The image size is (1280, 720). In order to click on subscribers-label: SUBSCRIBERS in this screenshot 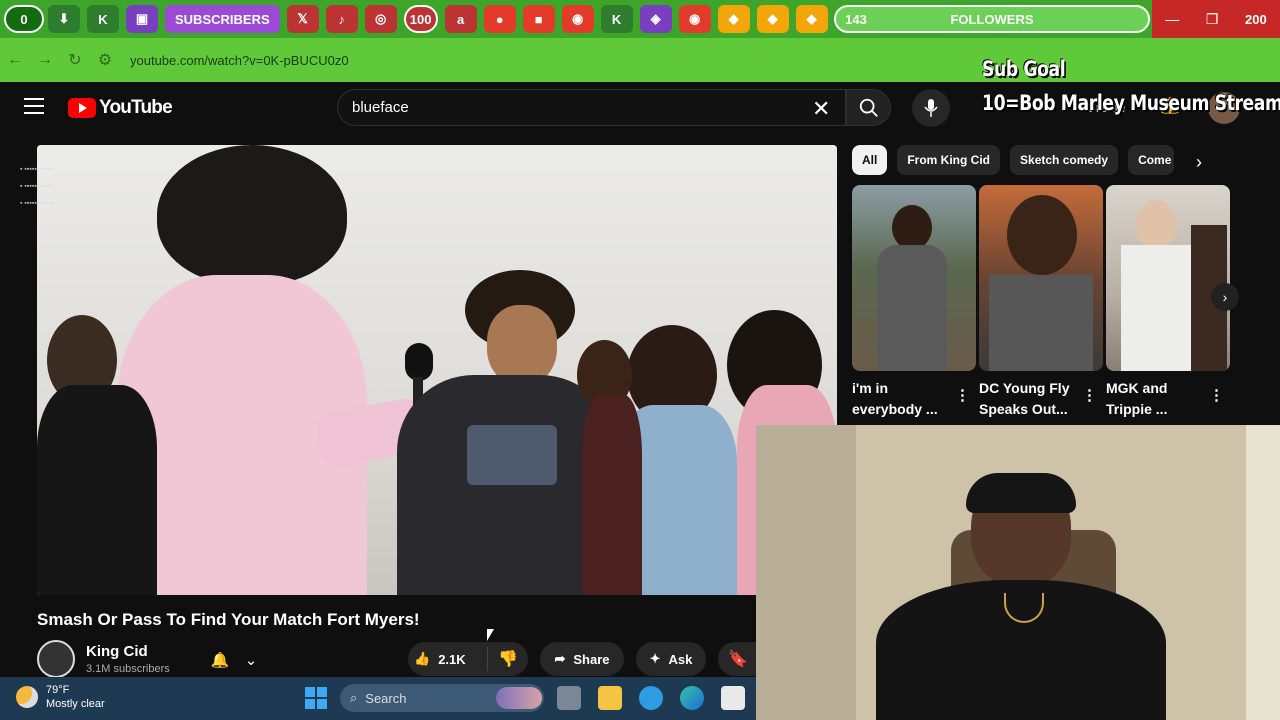, I will do `click(222, 19)`.